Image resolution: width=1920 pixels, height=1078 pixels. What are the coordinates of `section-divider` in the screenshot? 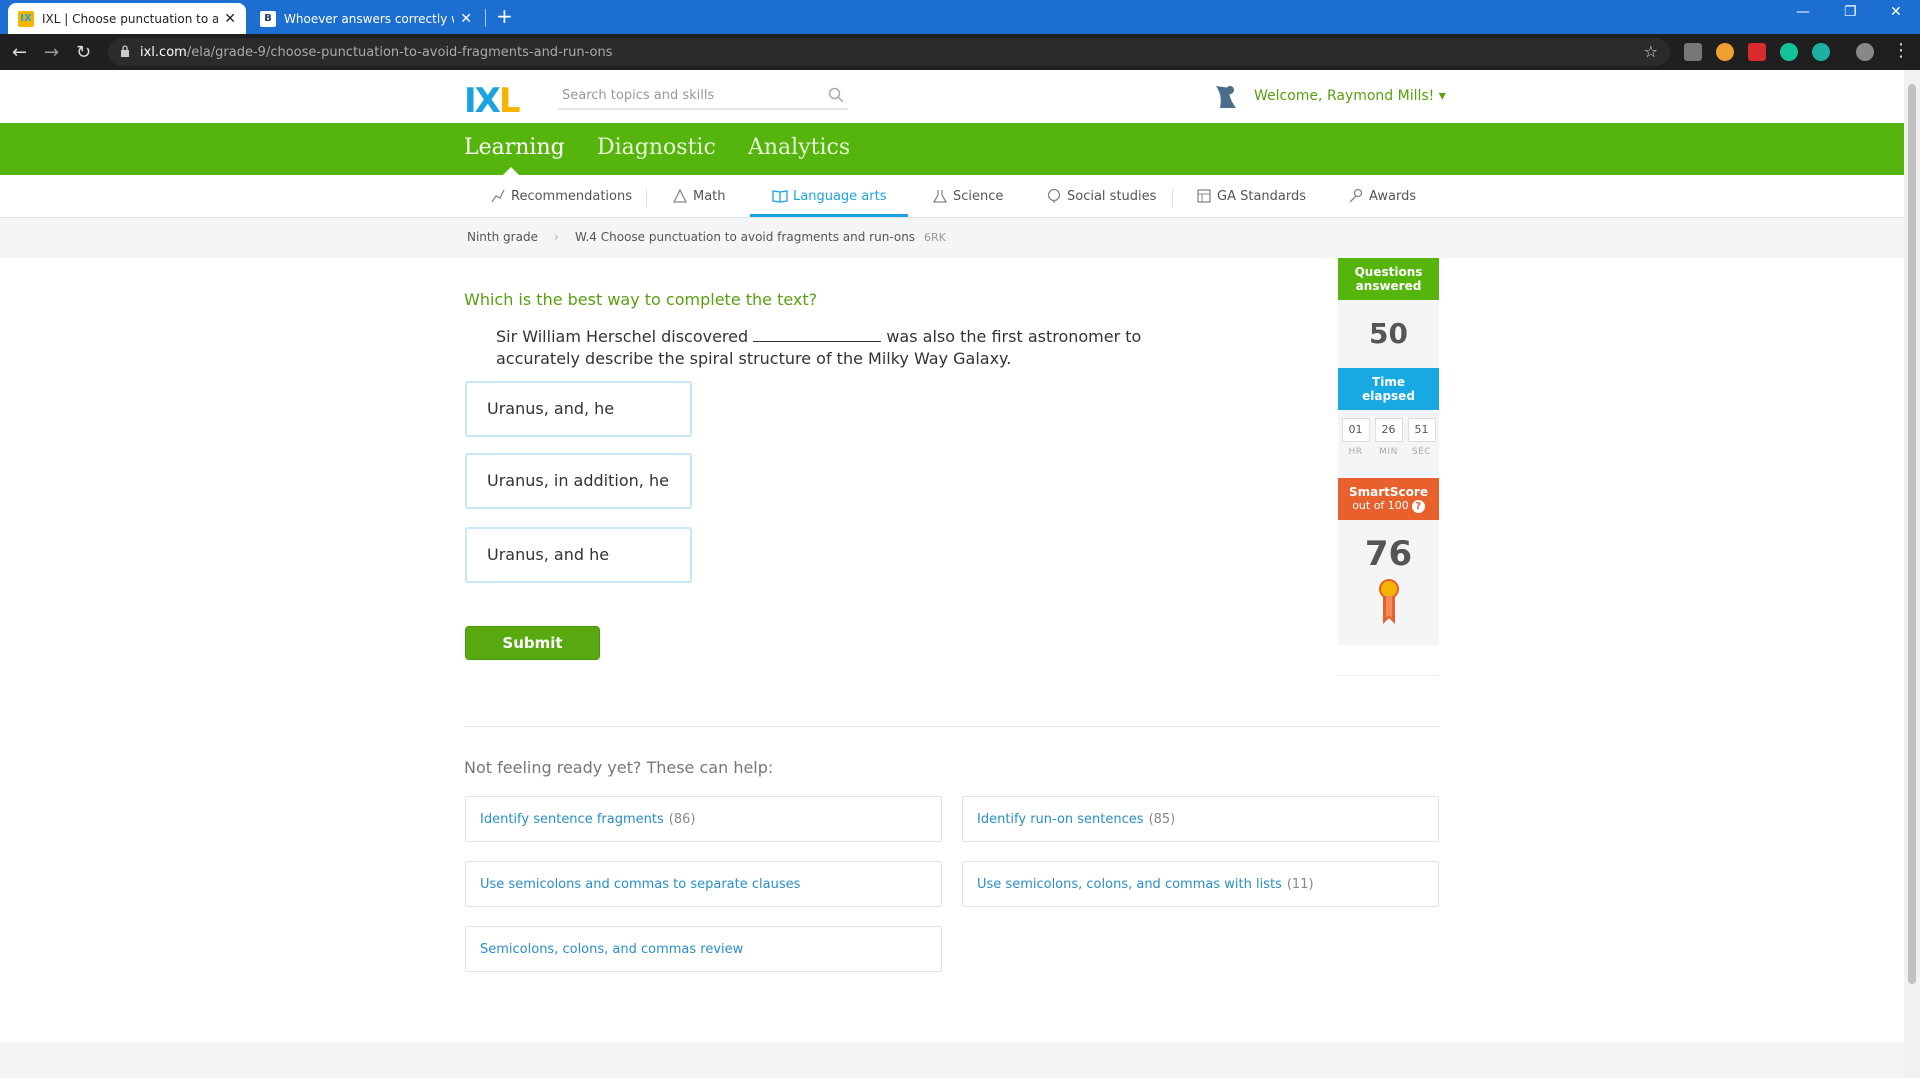 It's located at (951, 726).